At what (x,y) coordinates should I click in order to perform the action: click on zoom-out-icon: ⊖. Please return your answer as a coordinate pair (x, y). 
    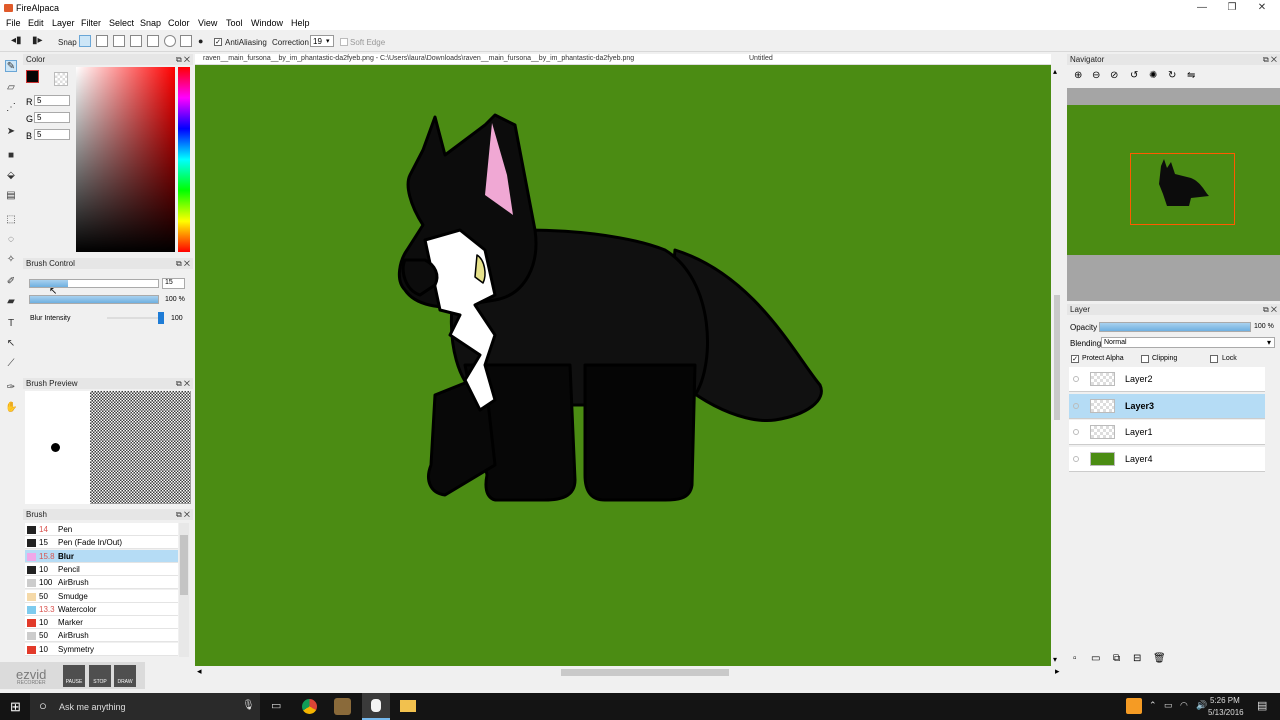
    Looking at the image, I should click on (1096, 75).